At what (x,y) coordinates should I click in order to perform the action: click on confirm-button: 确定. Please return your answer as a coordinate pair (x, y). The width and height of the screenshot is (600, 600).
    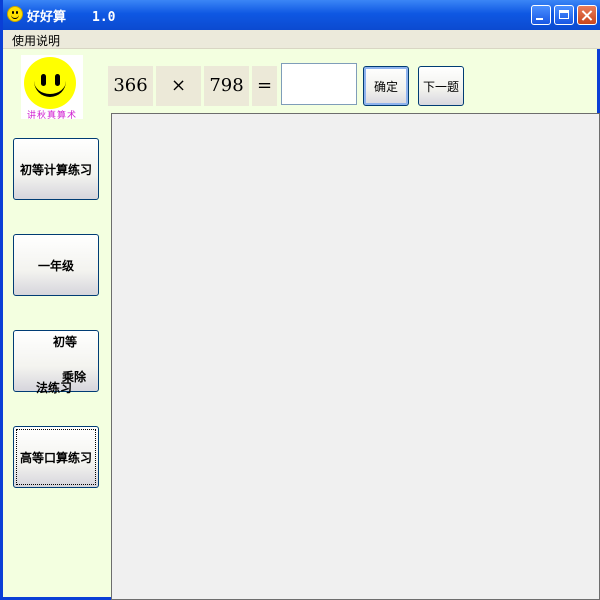
    Looking at the image, I should click on (386, 86).